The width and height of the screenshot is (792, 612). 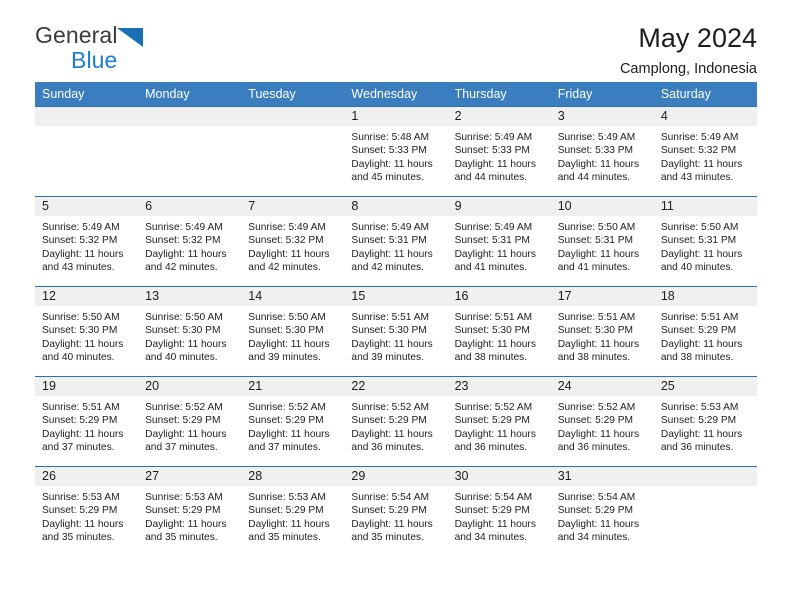 What do you see at coordinates (87, 206) in the screenshot?
I see `day-number: 5` at bounding box center [87, 206].